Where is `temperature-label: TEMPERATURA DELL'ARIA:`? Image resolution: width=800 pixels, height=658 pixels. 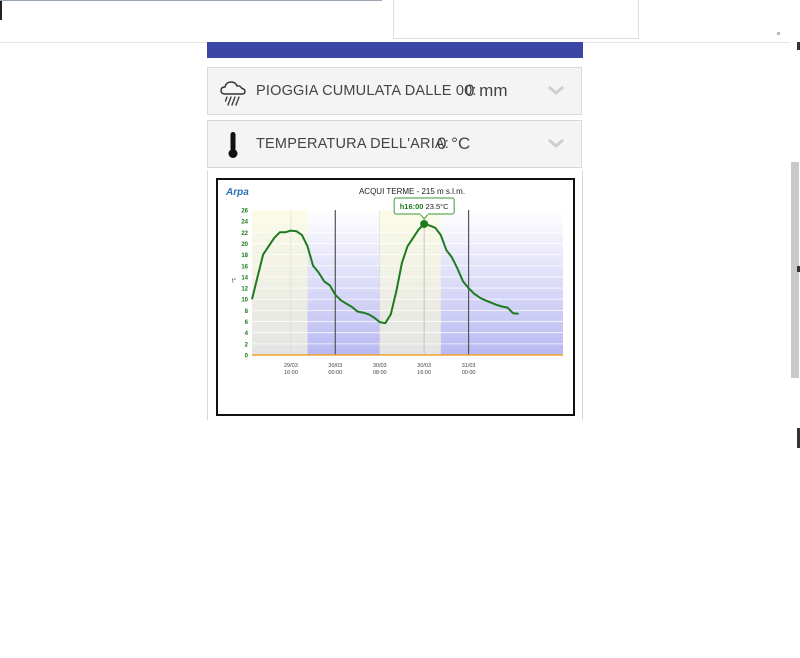
temperature-label: TEMPERATURA DELL'ARIA: is located at coordinates (353, 144).